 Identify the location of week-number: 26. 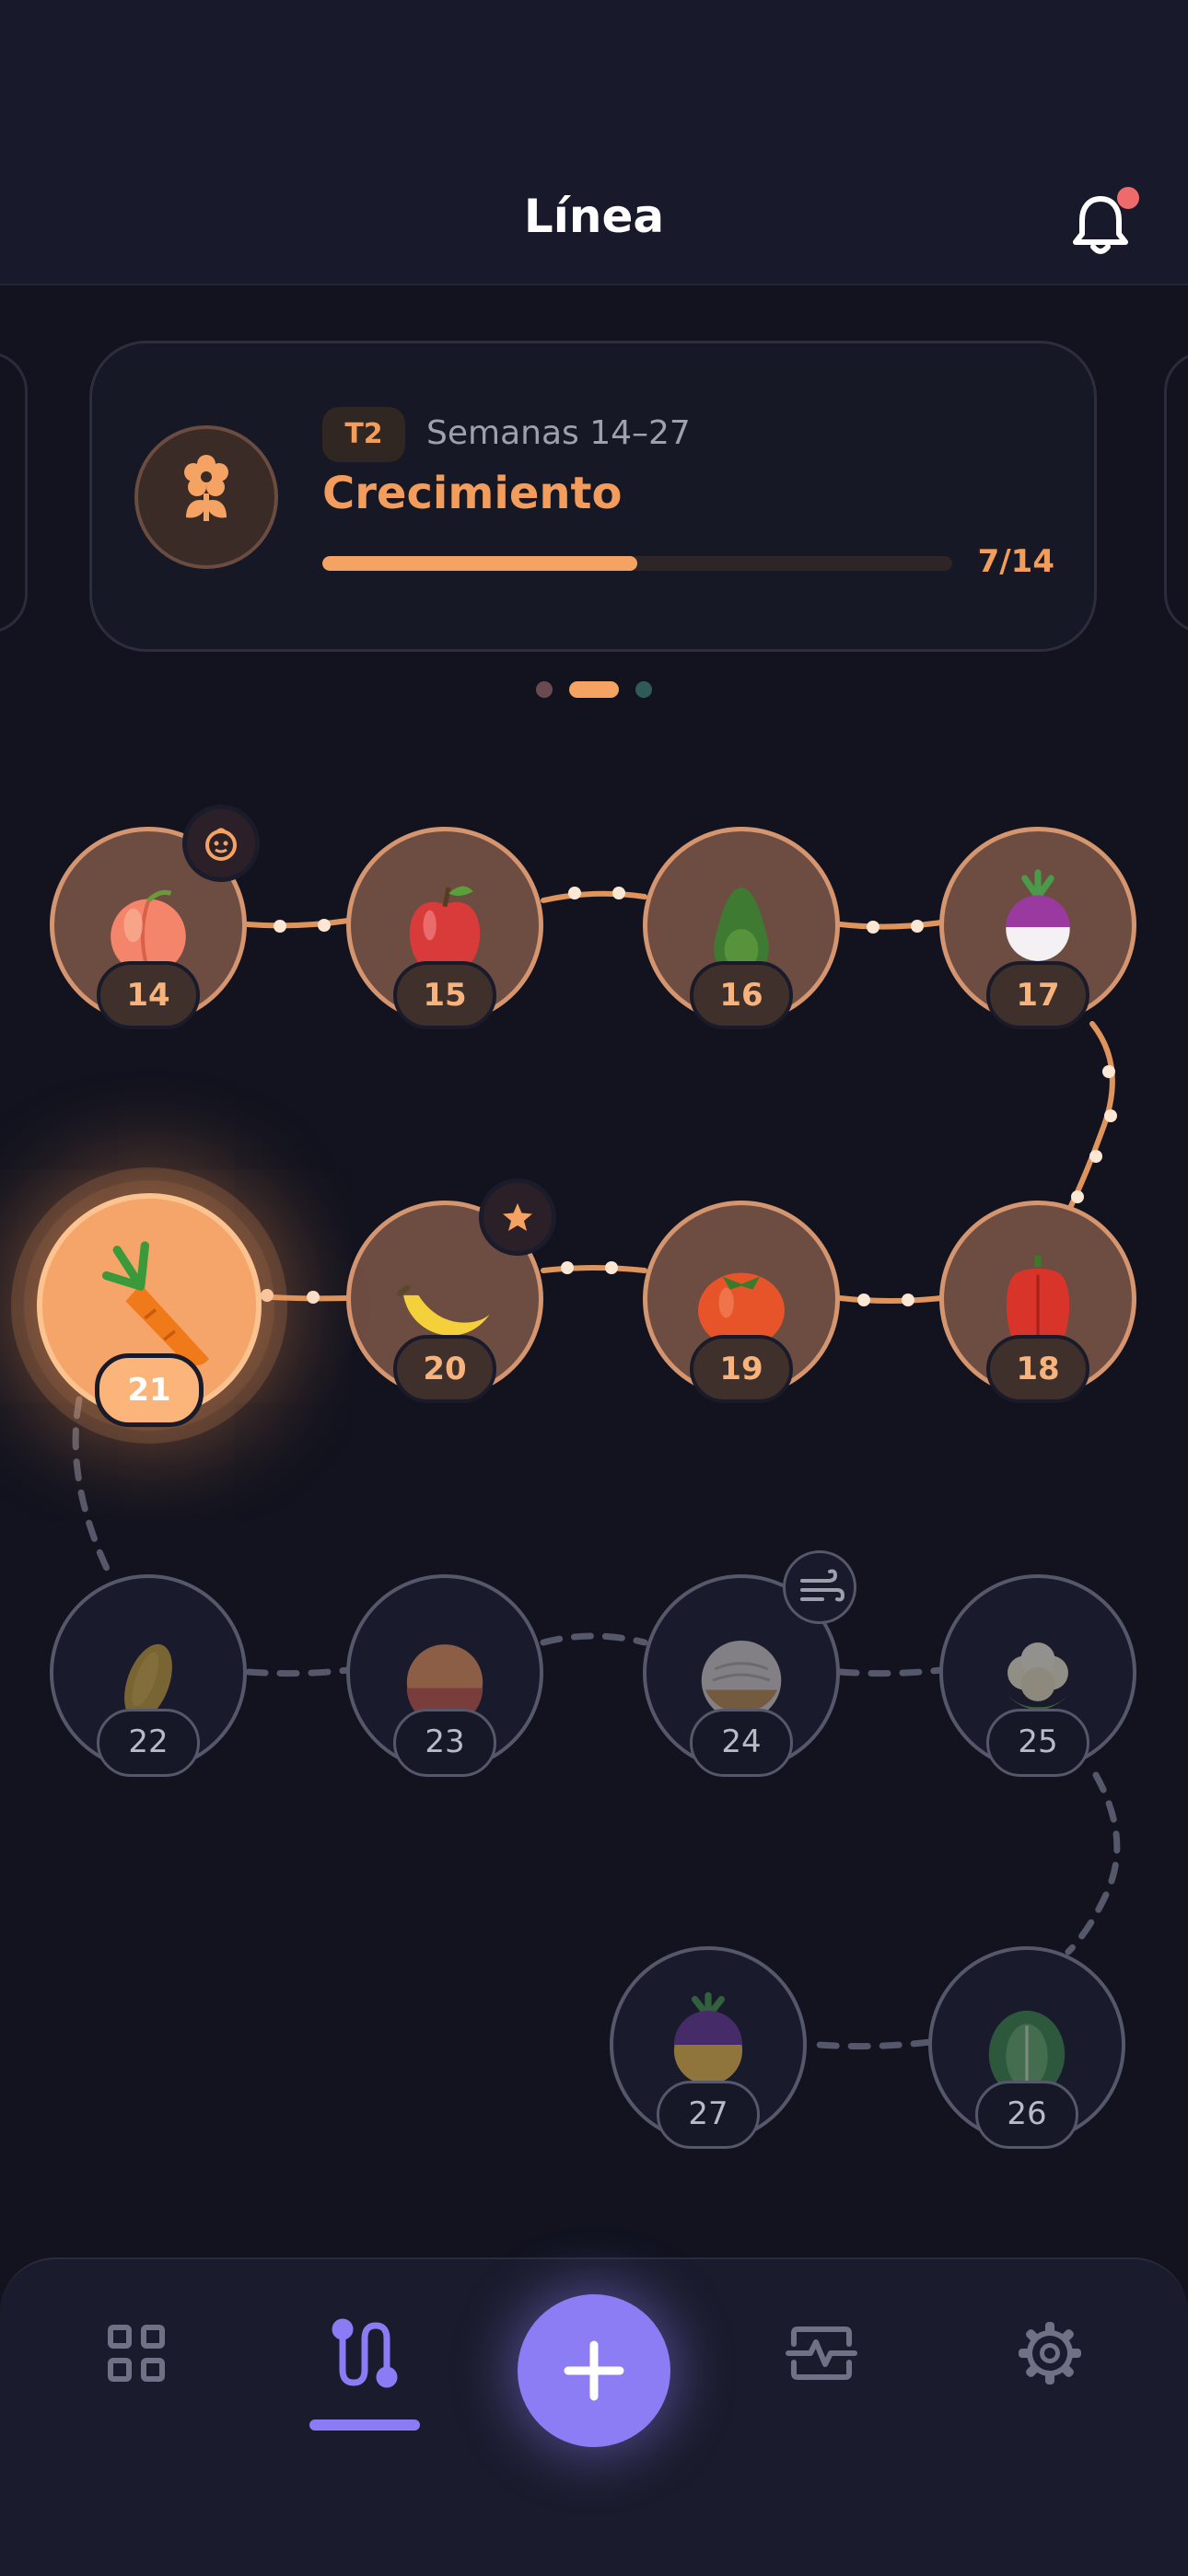
(1026, 2115).